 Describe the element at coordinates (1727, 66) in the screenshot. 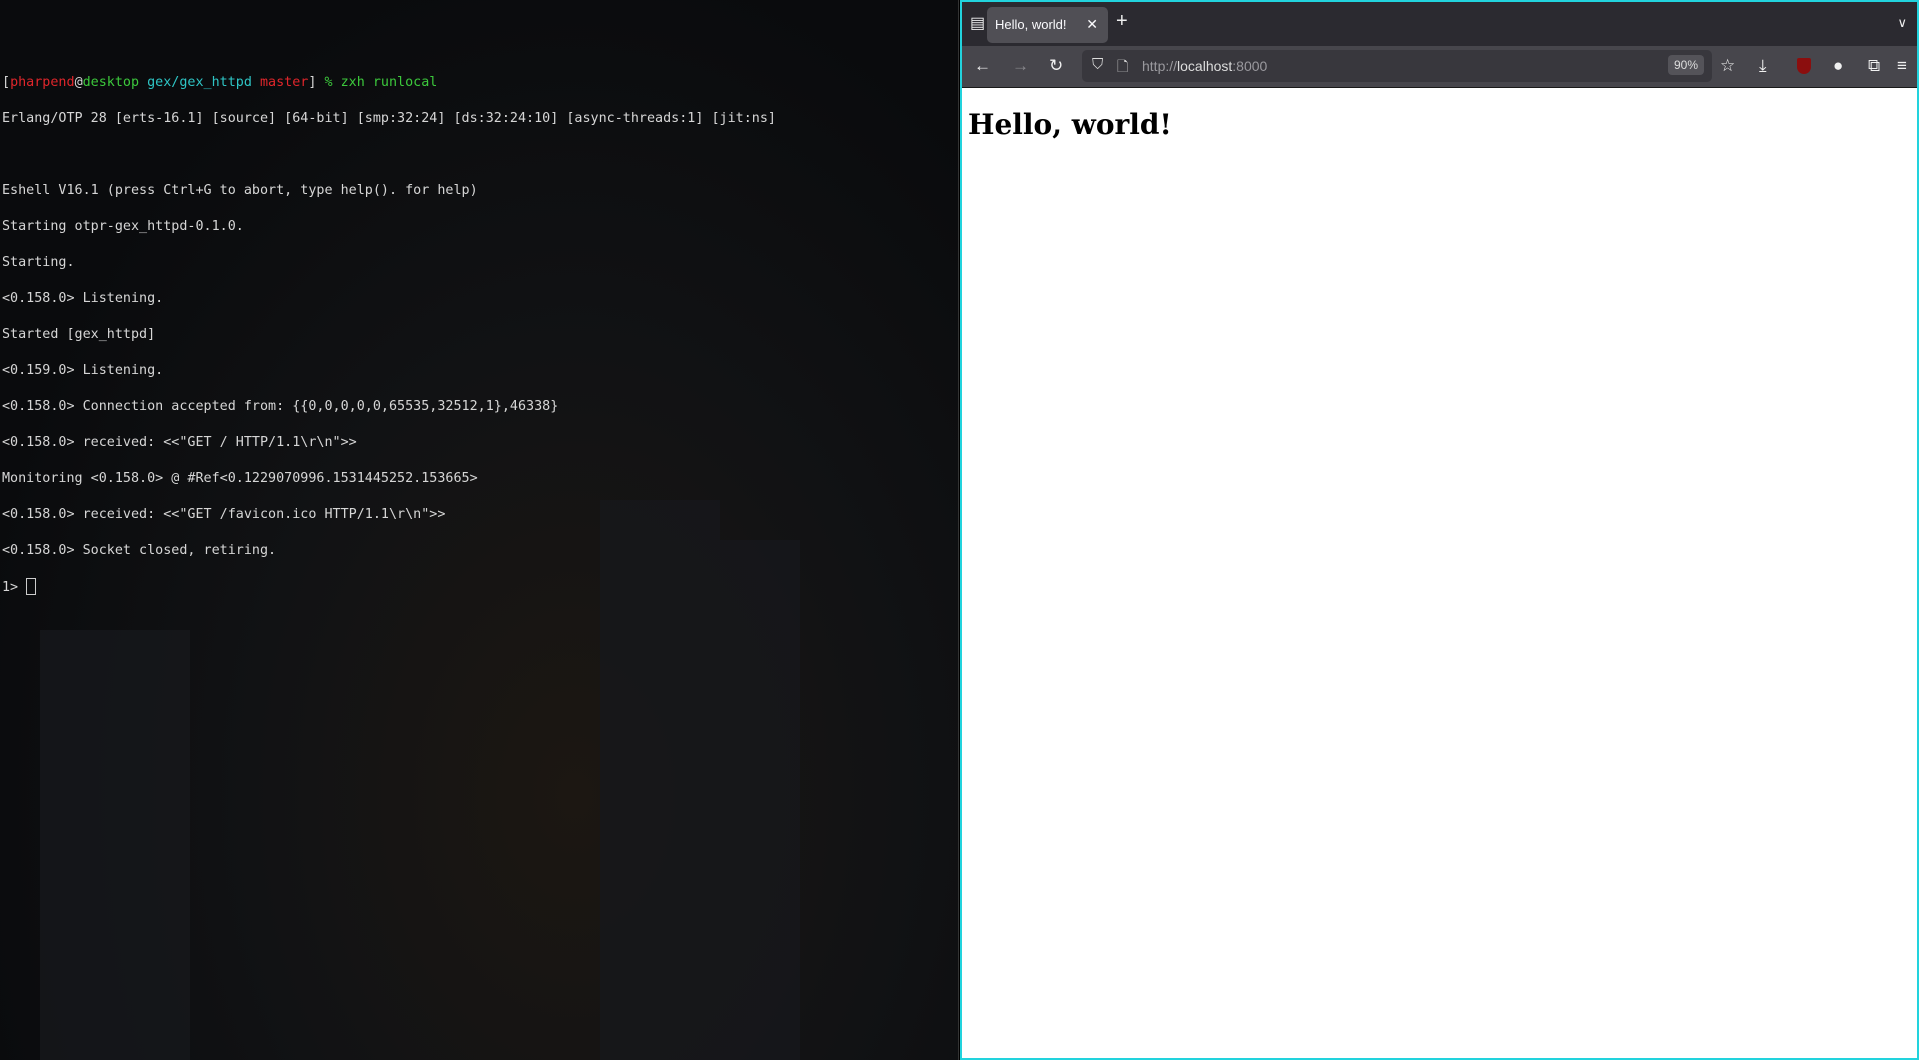

I see `bookmark-star-icon: ☆` at that location.